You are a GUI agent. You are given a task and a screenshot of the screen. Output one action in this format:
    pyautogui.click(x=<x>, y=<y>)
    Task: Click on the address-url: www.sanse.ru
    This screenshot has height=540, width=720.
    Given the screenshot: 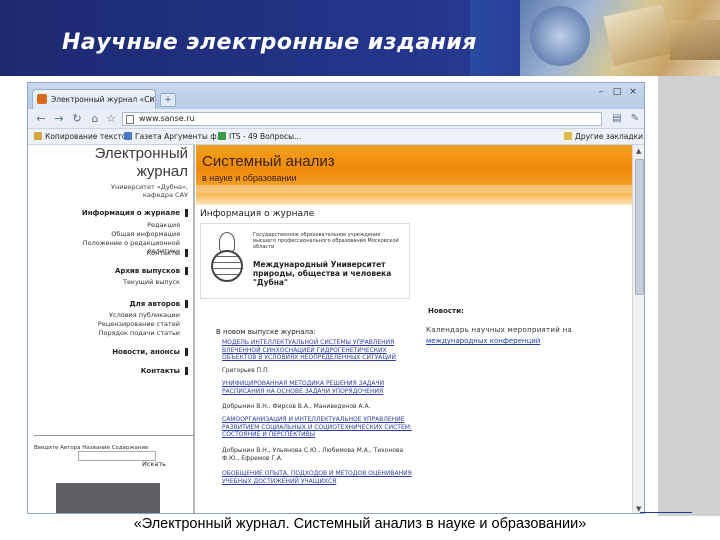 What is the action you would take?
    pyautogui.click(x=167, y=118)
    